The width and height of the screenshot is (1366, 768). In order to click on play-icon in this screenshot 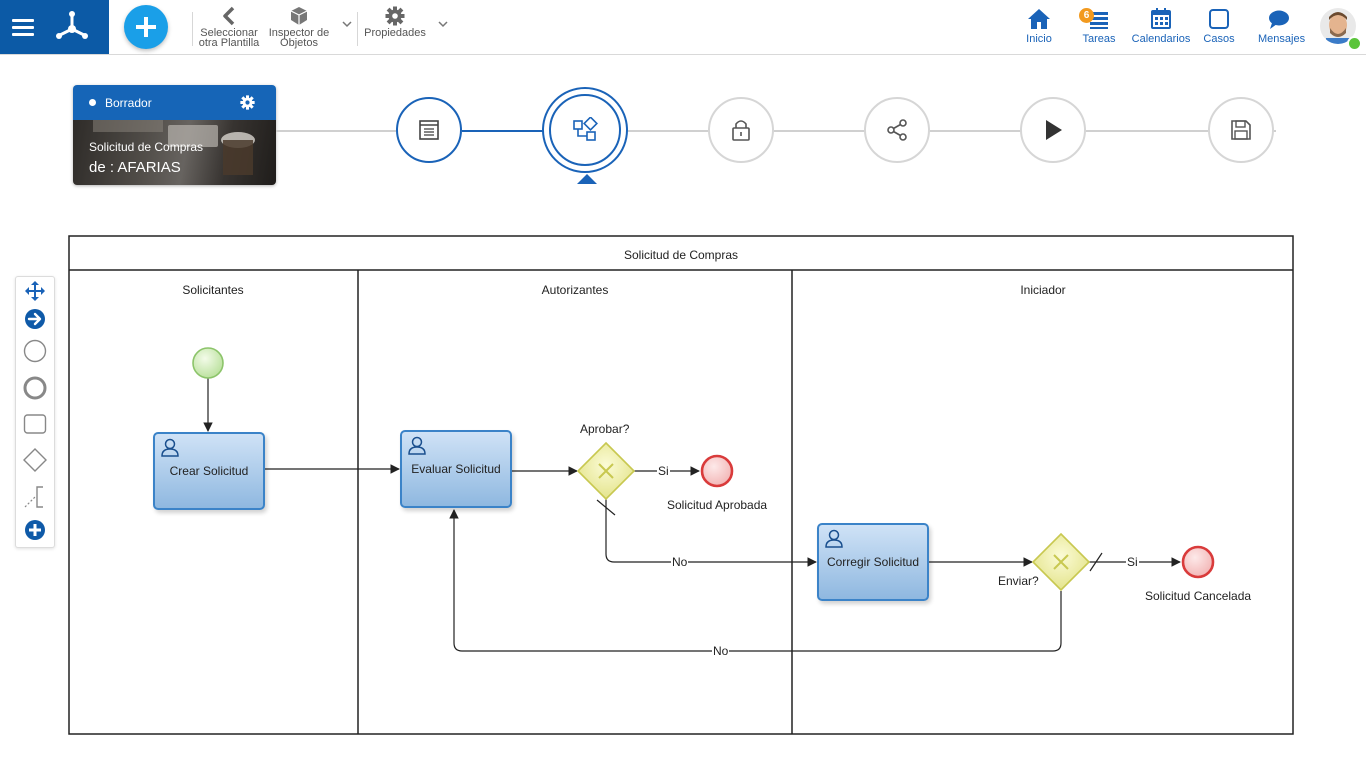, I will do `click(1054, 130)`.